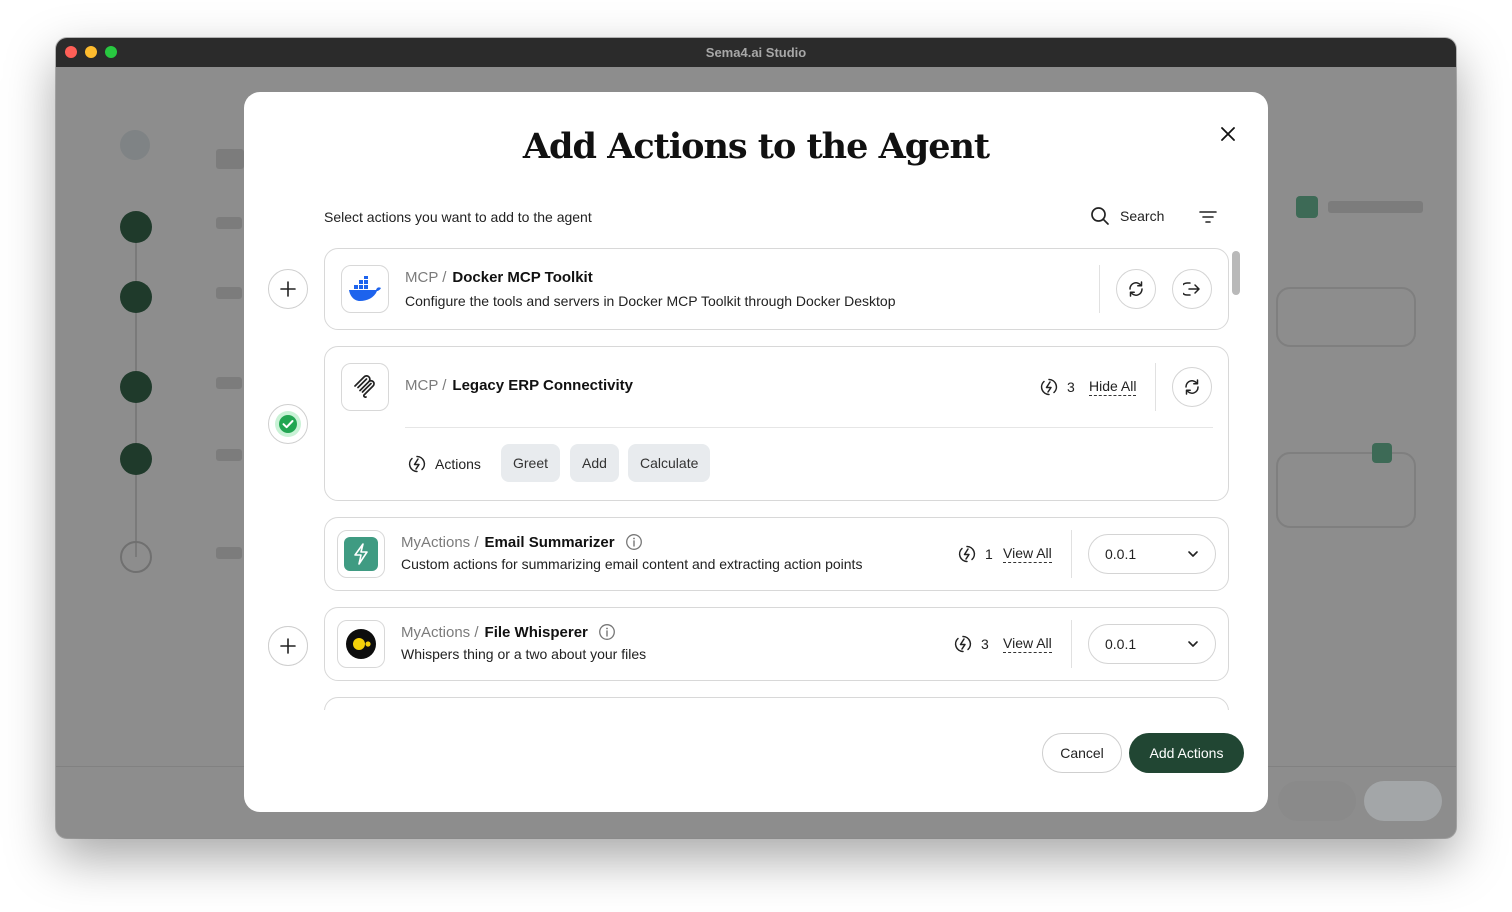  What do you see at coordinates (522, 277) in the screenshot?
I see `action-name: Docker MCP Toolkit` at bounding box center [522, 277].